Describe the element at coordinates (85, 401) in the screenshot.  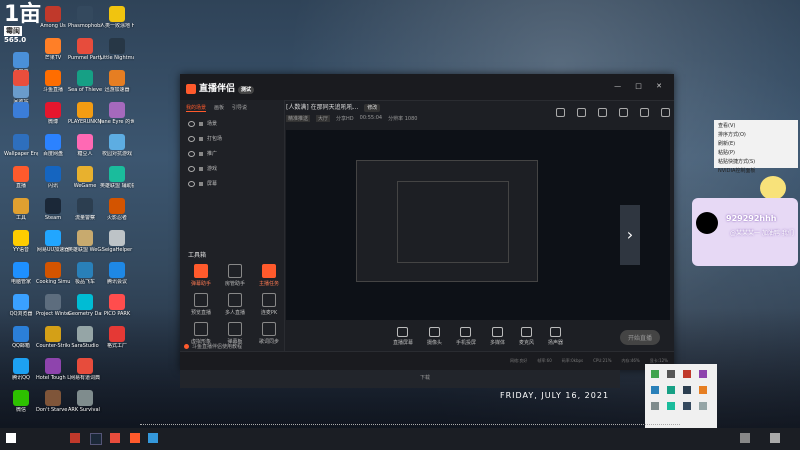
I see `desktop-icon: ARK Survival Evolved` at that location.